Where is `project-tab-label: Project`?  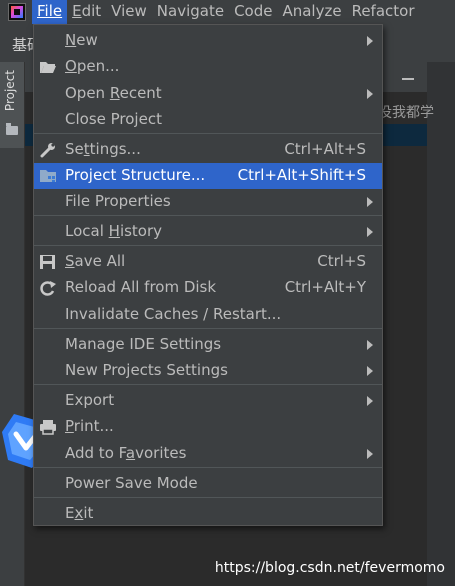
project-tab-label: Project is located at coordinates (10, 91).